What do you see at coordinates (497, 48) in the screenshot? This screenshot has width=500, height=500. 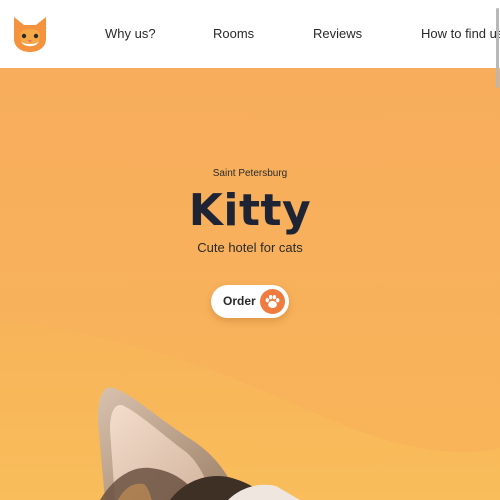 I see `scrollbar-thumb` at bounding box center [497, 48].